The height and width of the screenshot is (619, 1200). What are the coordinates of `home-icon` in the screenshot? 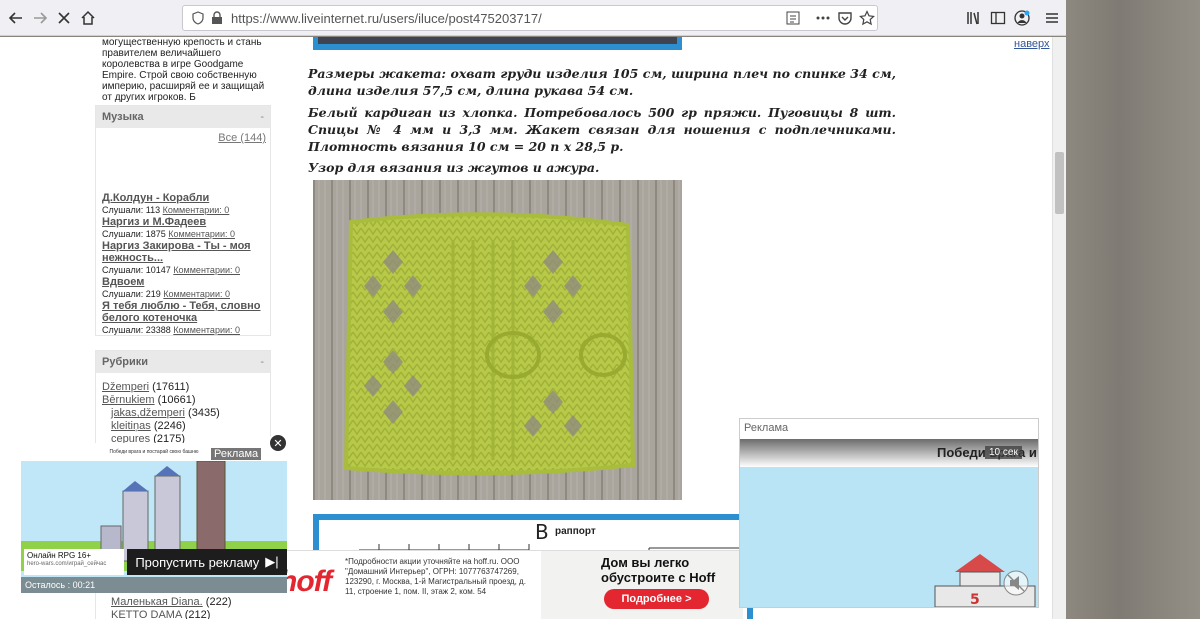 It's located at (88, 17).